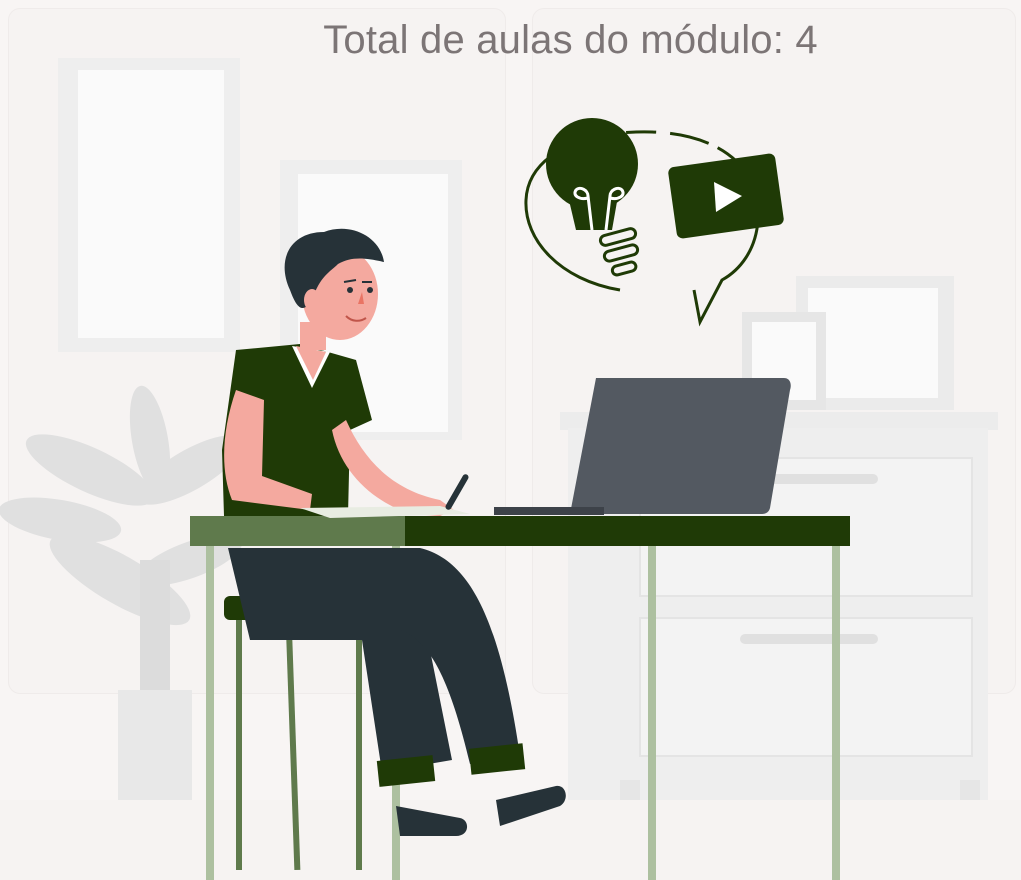  Describe the element at coordinates (570, 40) in the screenshot. I see `page-title: Total de aulas do módulo: 4` at that location.